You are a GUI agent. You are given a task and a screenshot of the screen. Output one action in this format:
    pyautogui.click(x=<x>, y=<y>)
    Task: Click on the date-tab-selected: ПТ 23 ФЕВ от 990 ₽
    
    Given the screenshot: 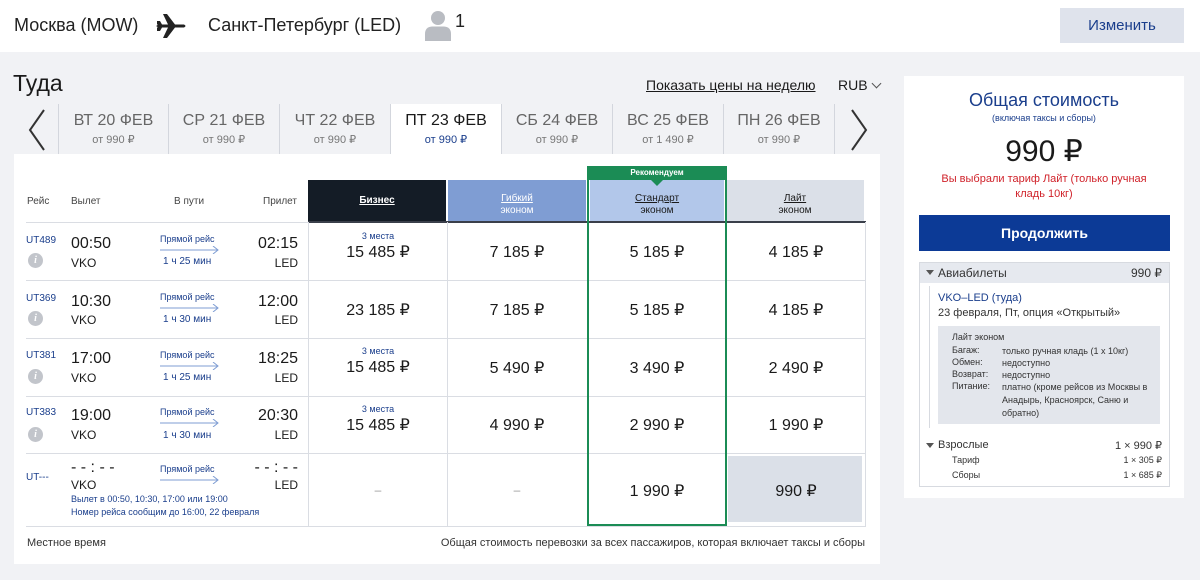 What is the action you would take?
    pyautogui.click(x=446, y=129)
    